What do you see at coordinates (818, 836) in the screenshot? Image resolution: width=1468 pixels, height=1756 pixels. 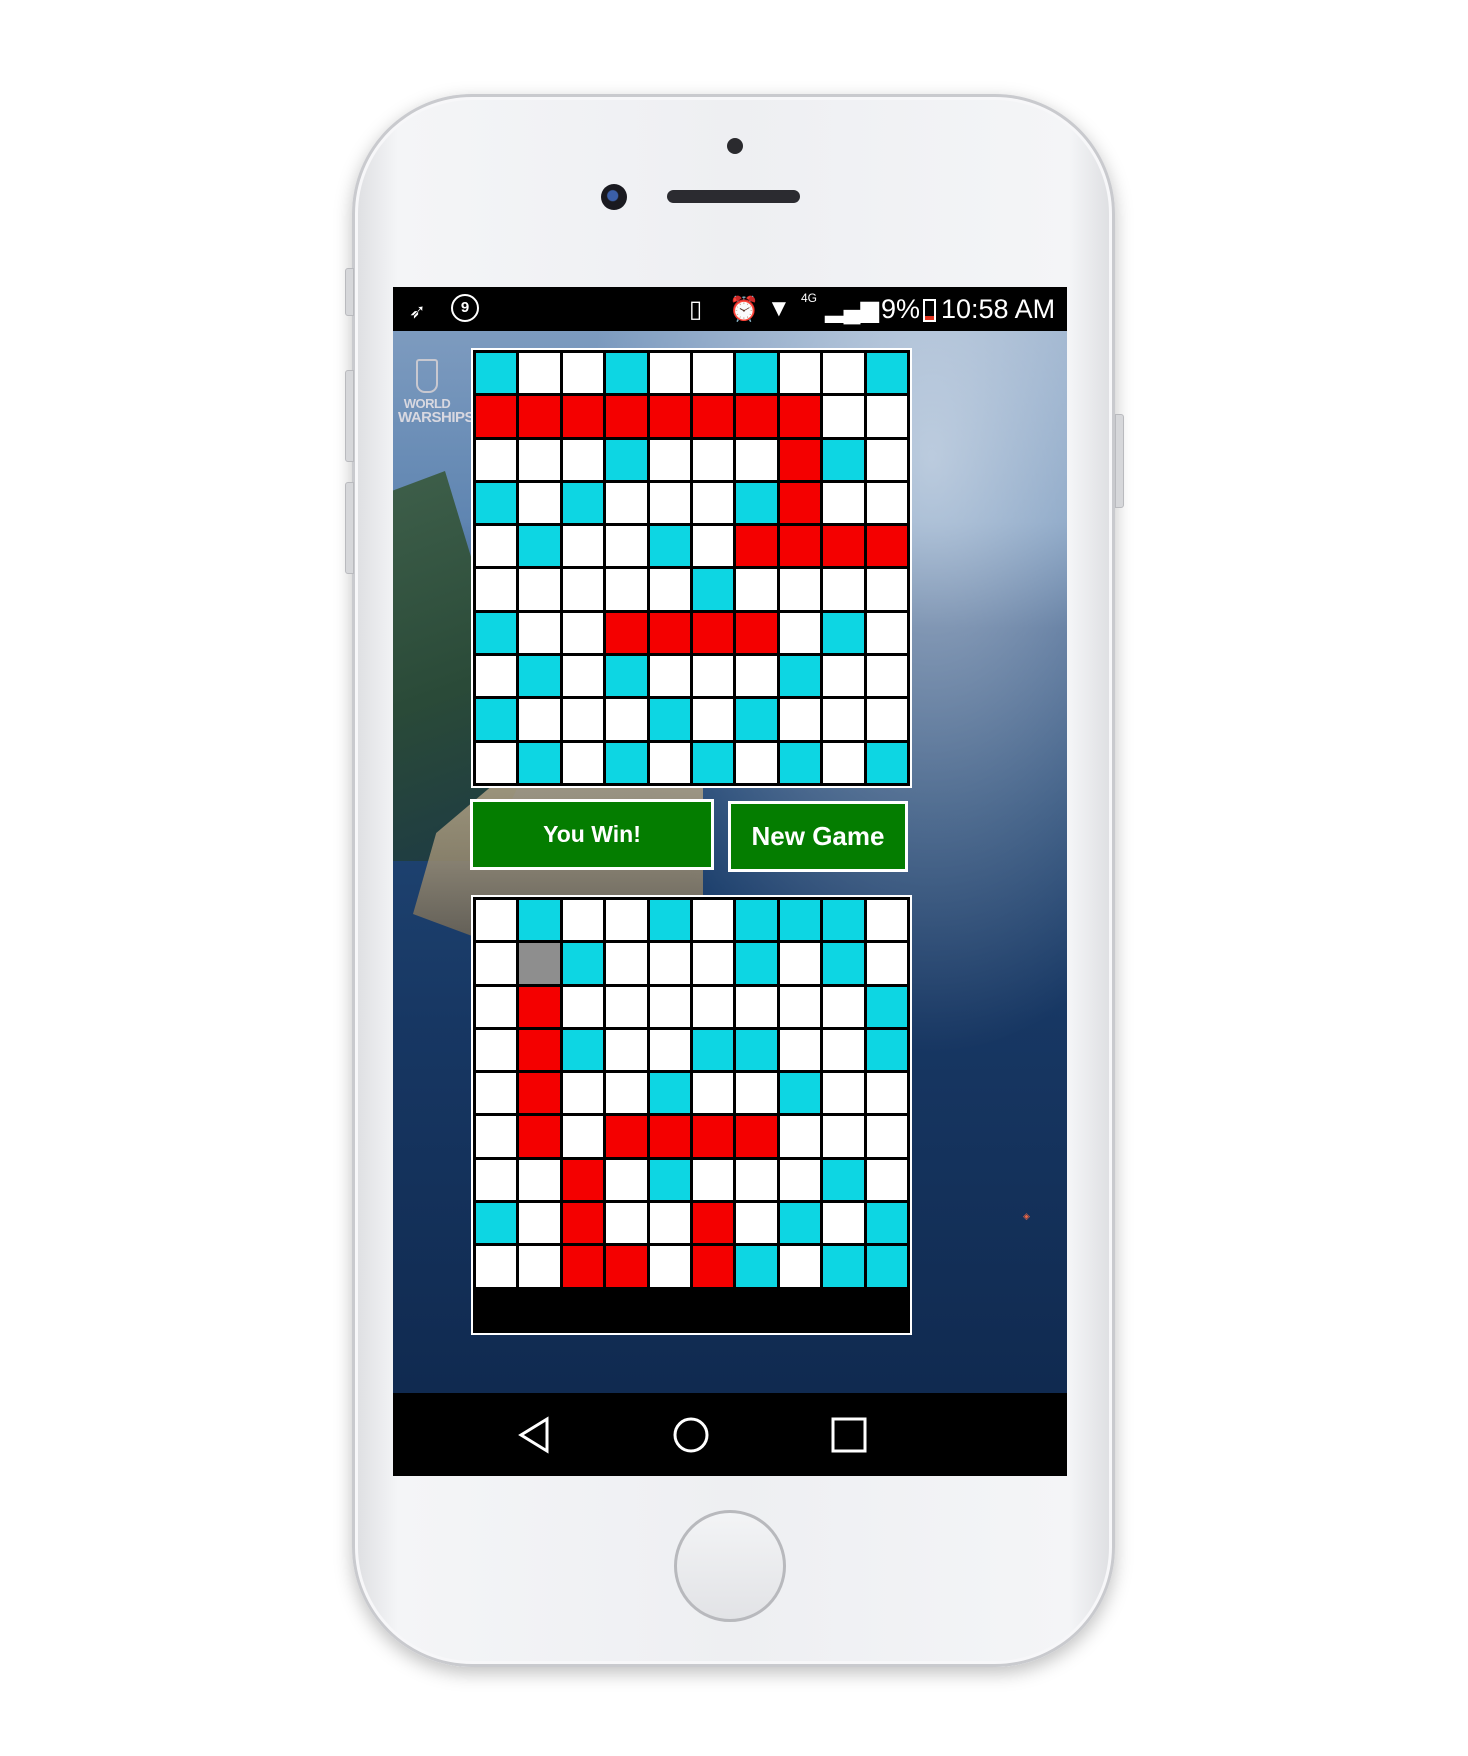 I see `new-game-button: New Game` at bounding box center [818, 836].